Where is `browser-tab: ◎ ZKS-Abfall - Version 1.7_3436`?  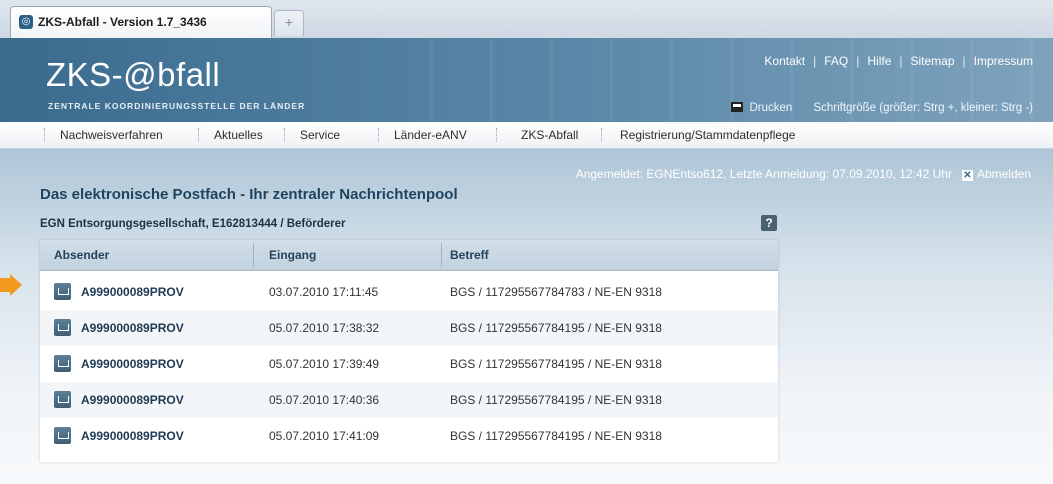
browser-tab: ◎ ZKS-Abfall - Version 1.7_3436 is located at coordinates (141, 22).